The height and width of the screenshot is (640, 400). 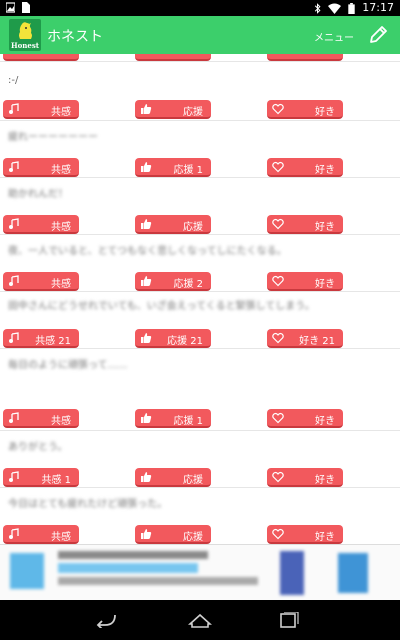 I want to click on list-item: 助かれんだ！ 共感 応援 好き, so click(x=200, y=206).